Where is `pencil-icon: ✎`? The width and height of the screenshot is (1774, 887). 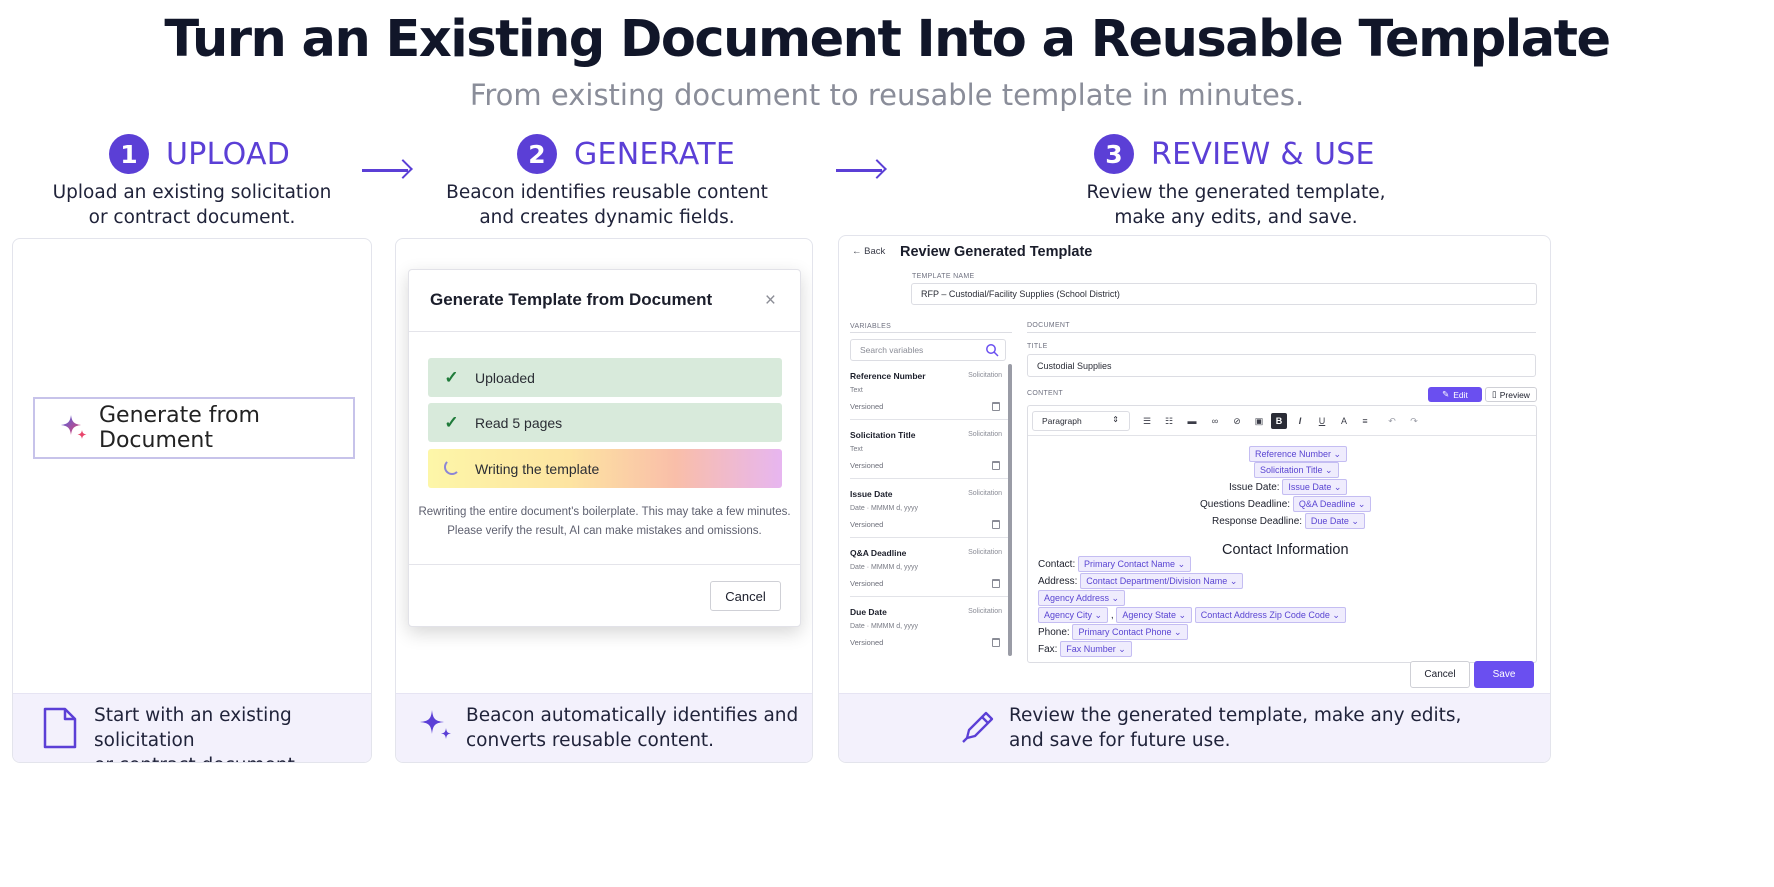 pencil-icon: ✎ is located at coordinates (1446, 394).